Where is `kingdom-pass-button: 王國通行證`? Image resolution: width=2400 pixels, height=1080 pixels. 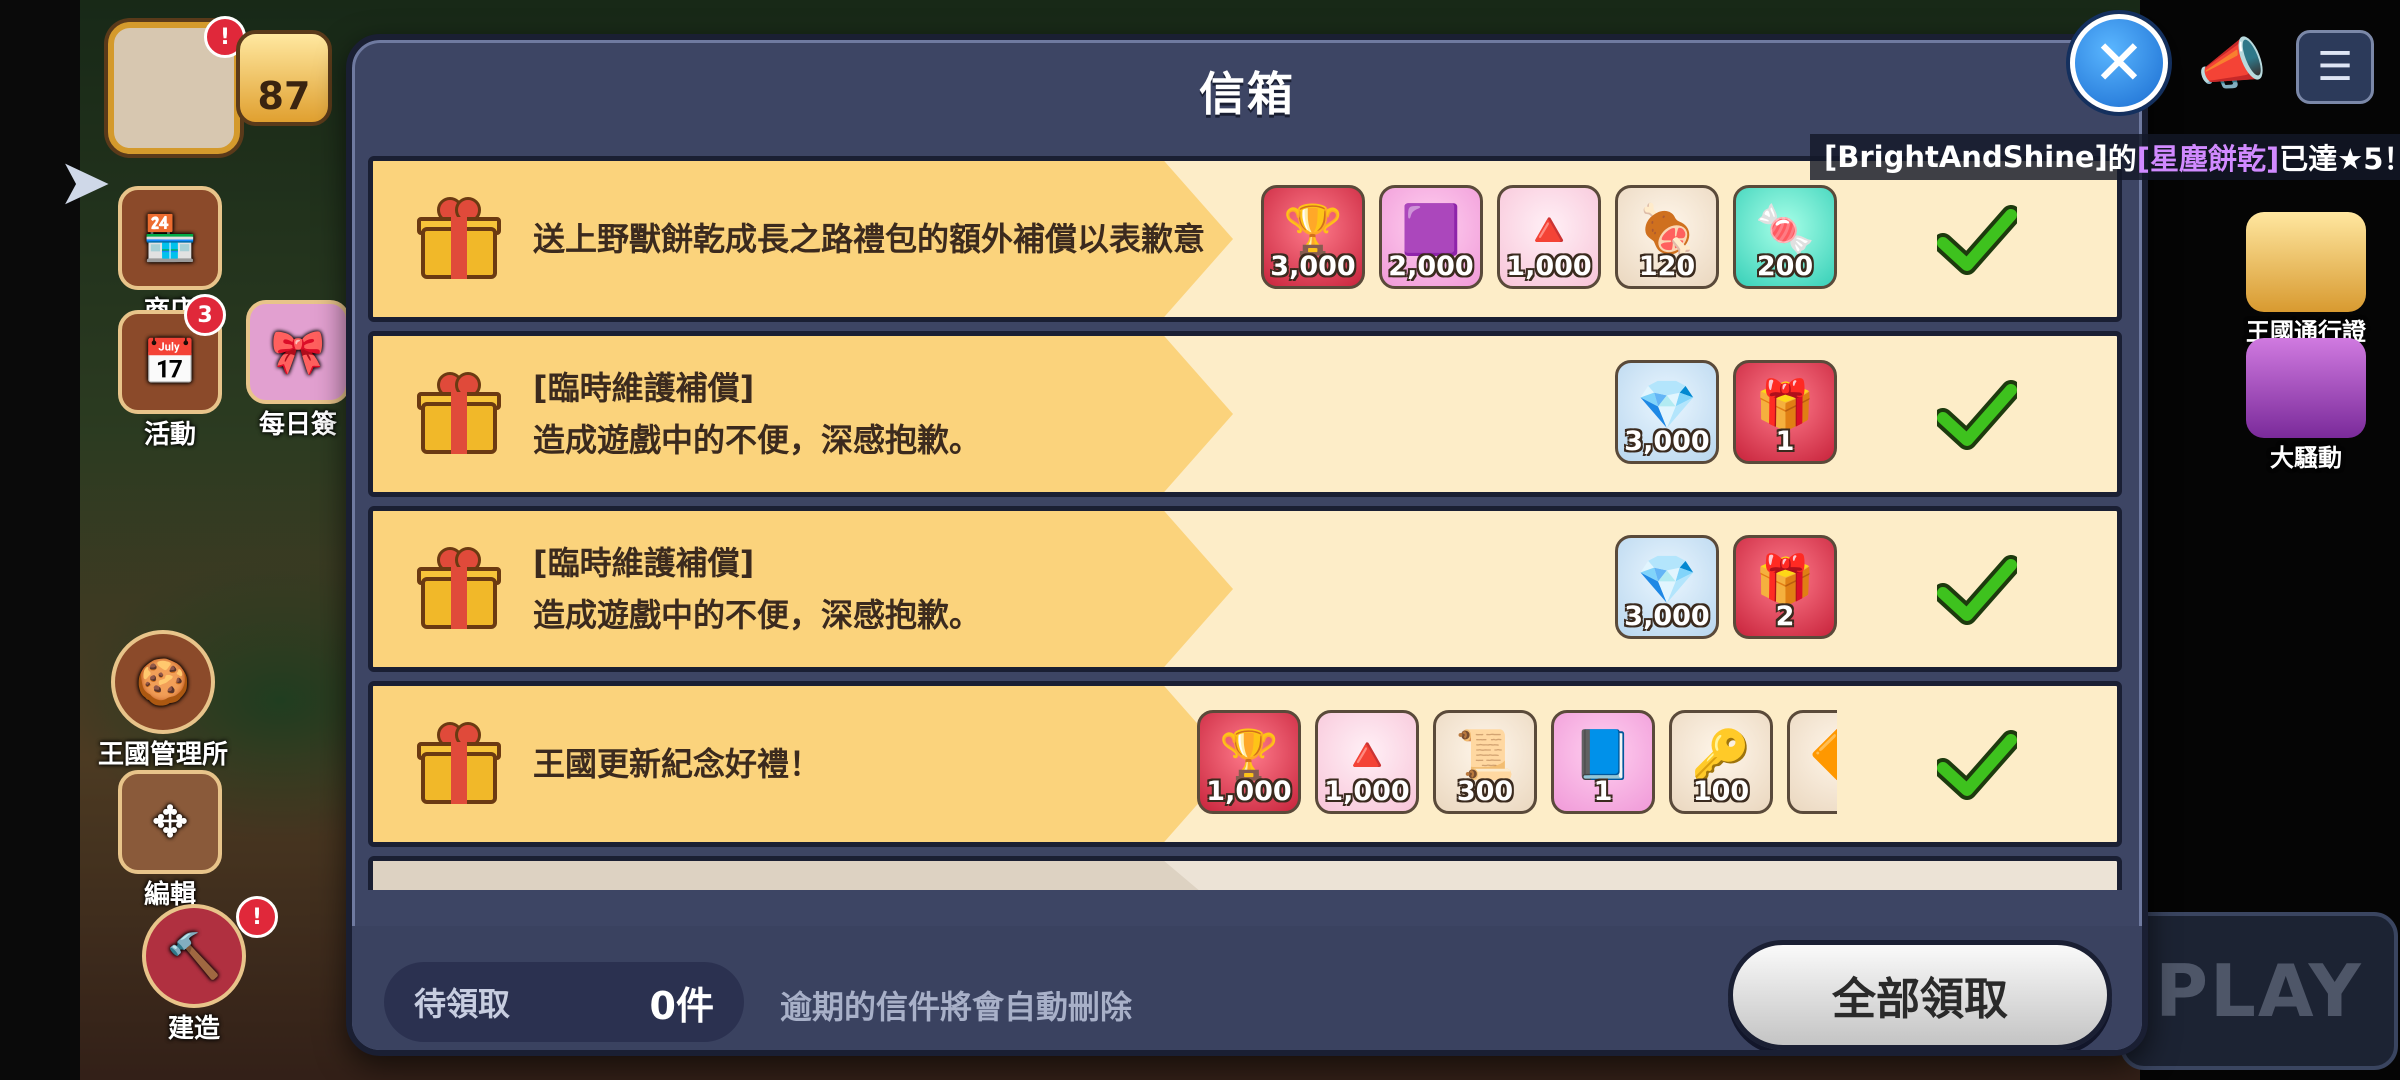 kingdom-pass-button: 王國通行證 is located at coordinates (2306, 279).